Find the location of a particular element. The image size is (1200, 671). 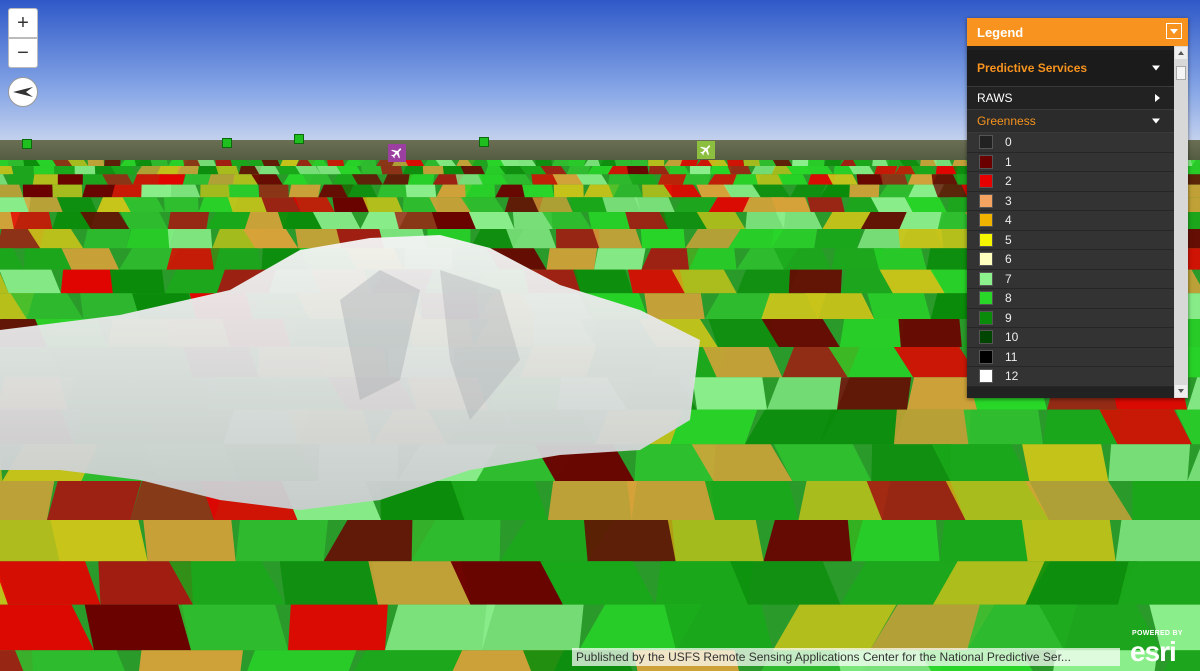

legend-item-label: 11 is located at coordinates (1011, 356).